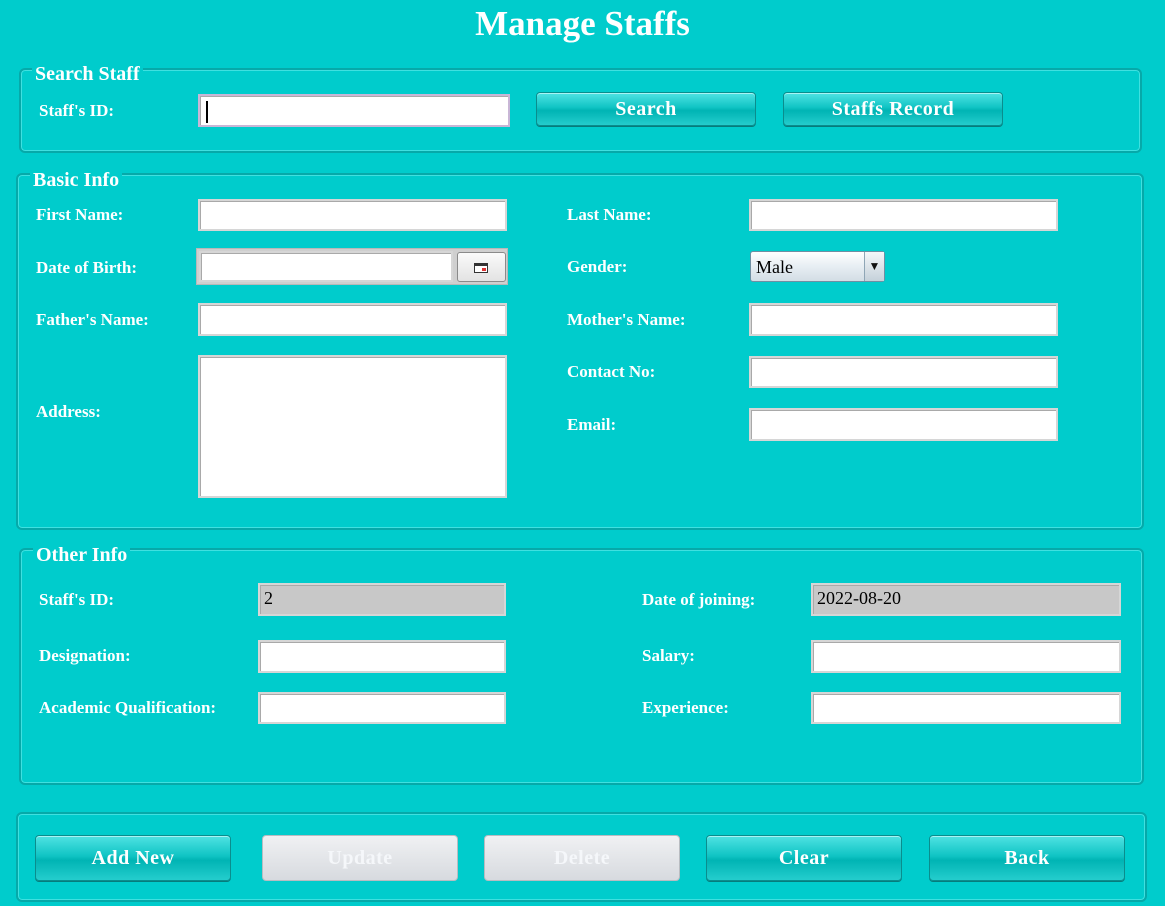  What do you see at coordinates (966, 656) in the screenshot?
I see `salary-input` at bounding box center [966, 656].